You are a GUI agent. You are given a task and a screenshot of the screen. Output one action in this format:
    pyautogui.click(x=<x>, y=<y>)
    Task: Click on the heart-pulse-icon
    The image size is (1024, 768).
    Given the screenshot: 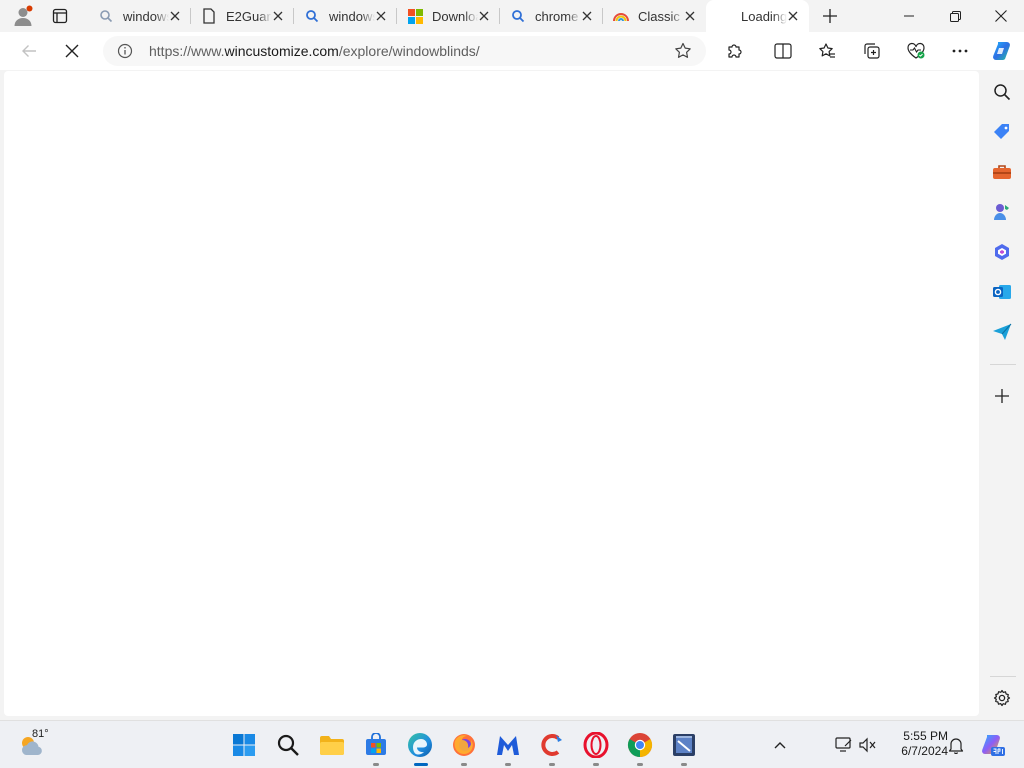 What is the action you would take?
    pyautogui.click(x=916, y=51)
    